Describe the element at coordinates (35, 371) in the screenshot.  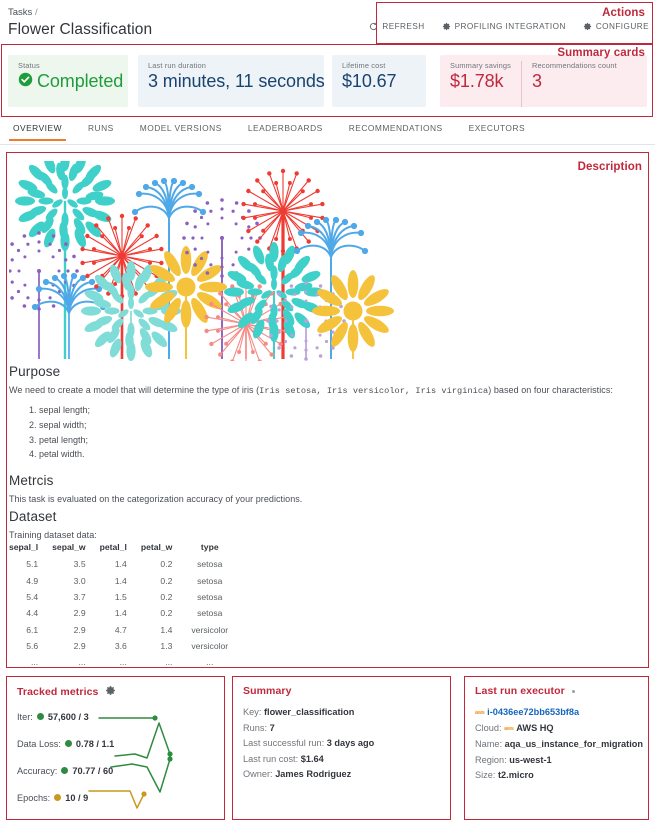
I see `purpose-heading: Purpose` at that location.